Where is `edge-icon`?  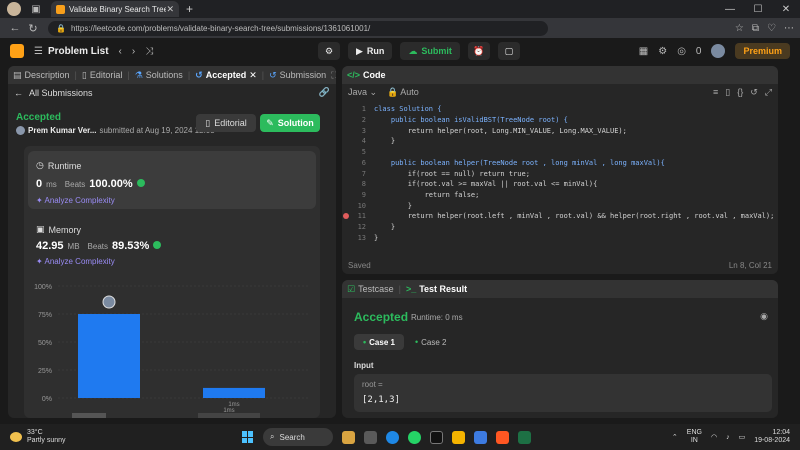
edge-icon is located at coordinates (392, 437).